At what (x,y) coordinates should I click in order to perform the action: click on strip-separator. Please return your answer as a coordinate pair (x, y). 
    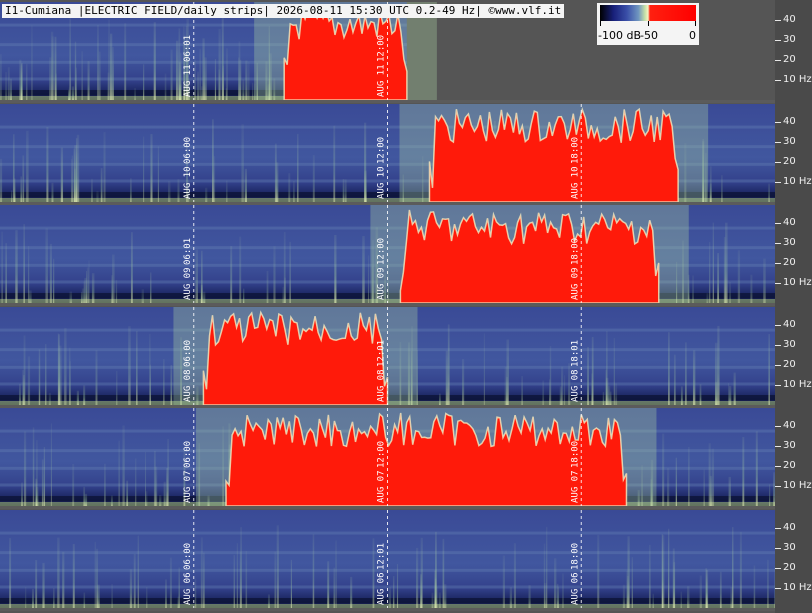
    Looking at the image, I should click on (387, 304).